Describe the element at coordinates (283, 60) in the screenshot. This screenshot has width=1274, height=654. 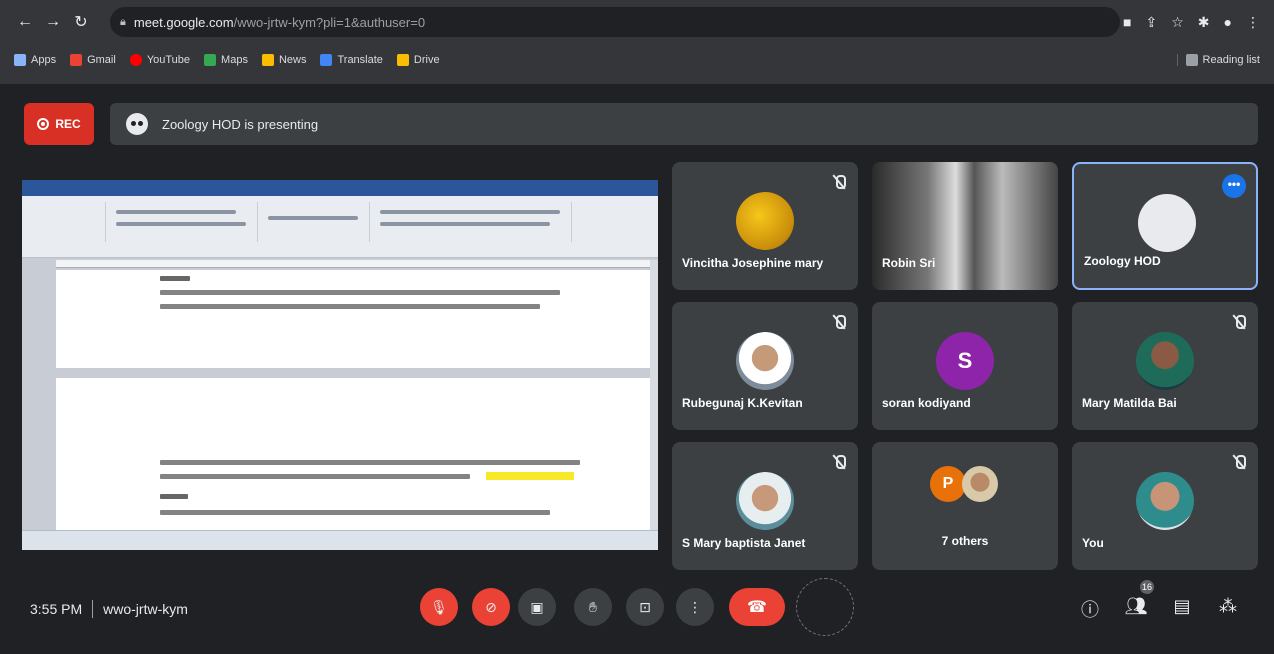
I see `bookmark-news: News` at that location.